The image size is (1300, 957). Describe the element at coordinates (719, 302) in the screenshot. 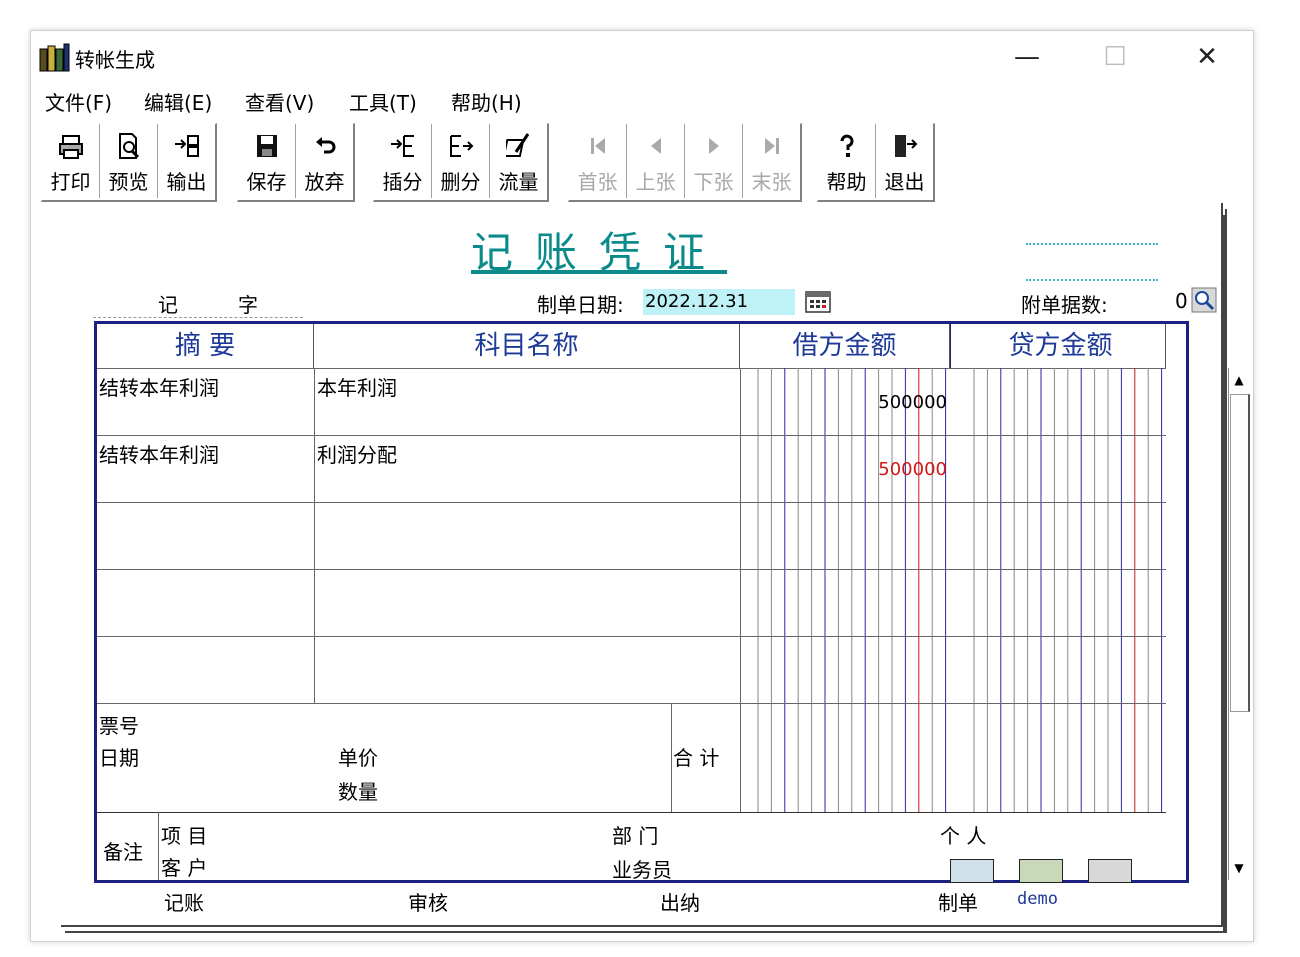

I see `date-field: 2022.12.31` at that location.